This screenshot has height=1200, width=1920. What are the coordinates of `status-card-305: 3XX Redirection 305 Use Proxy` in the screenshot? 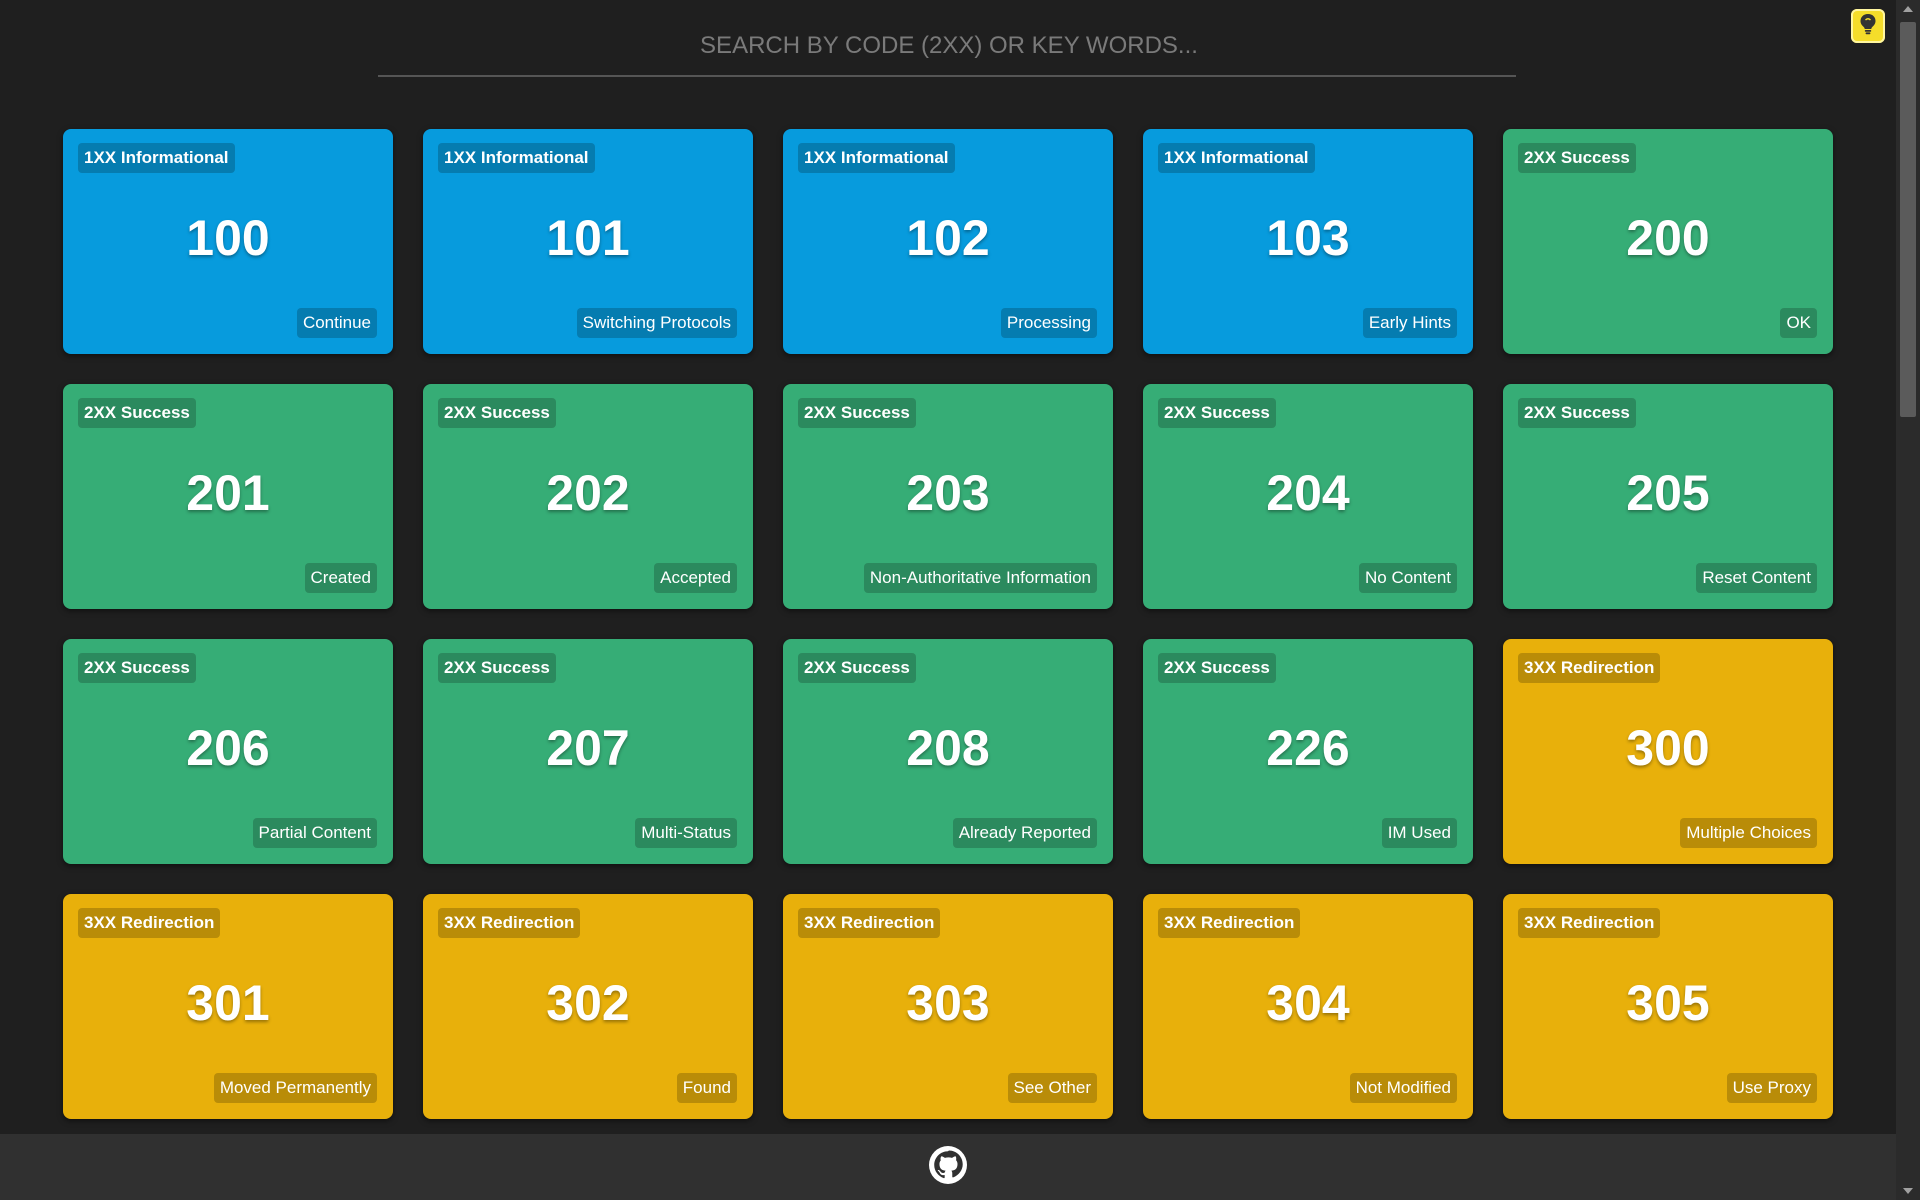 It's located at (1668, 1006).